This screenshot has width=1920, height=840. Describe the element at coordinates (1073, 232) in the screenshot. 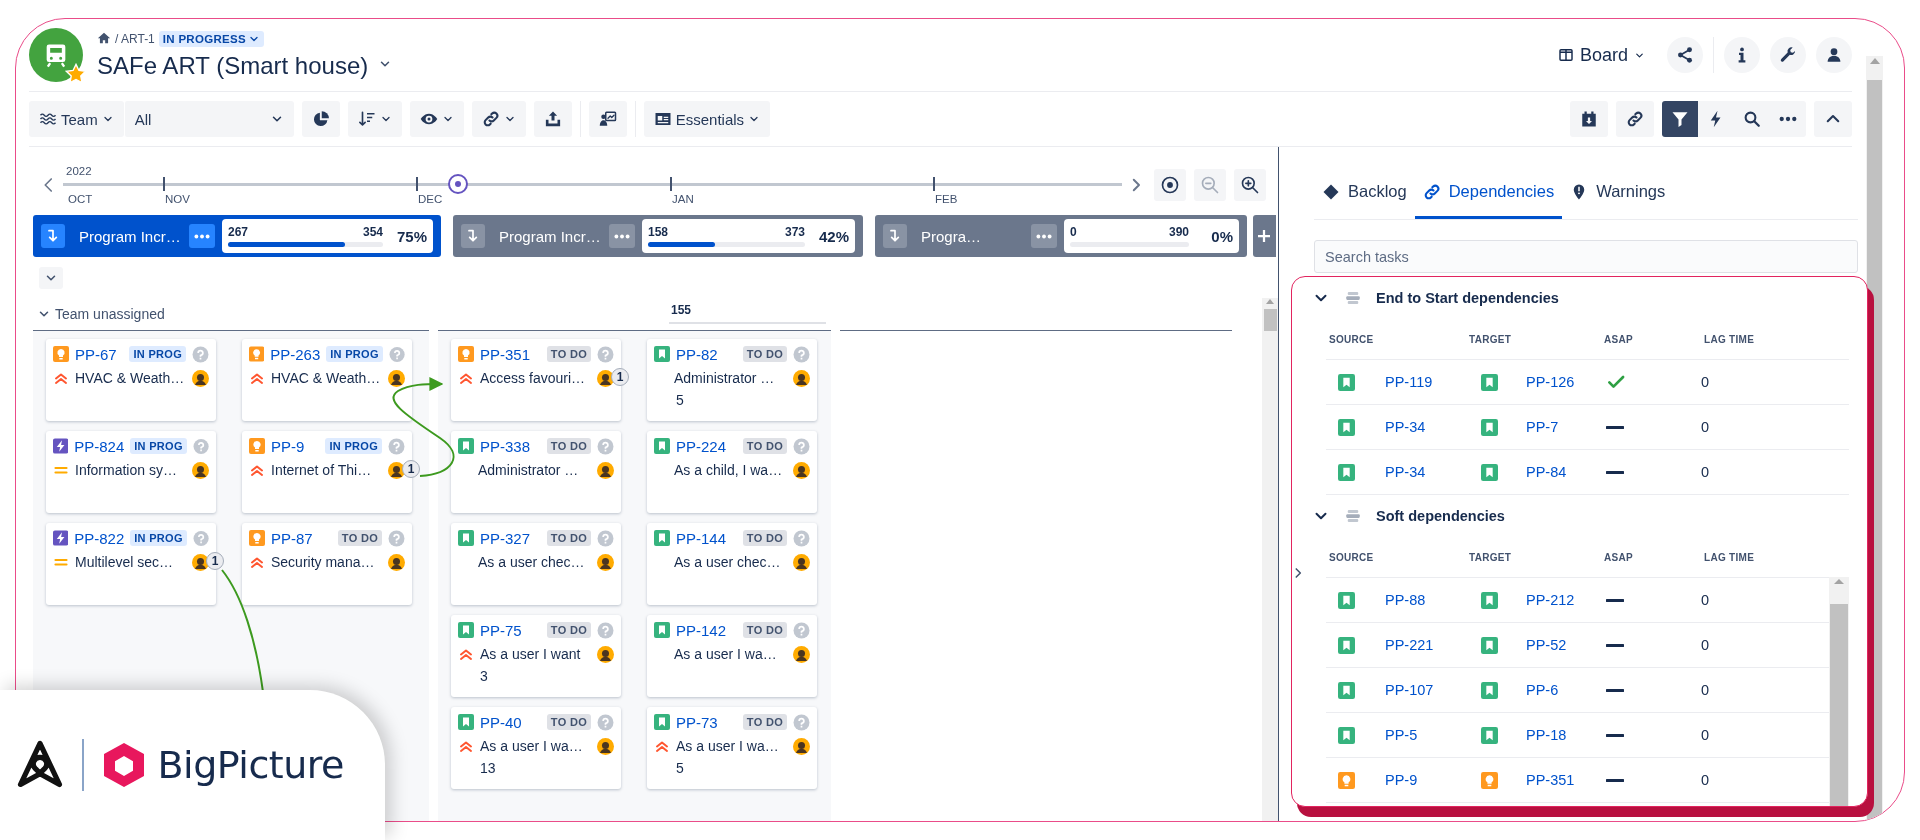

I see `done-count: 0` at that location.